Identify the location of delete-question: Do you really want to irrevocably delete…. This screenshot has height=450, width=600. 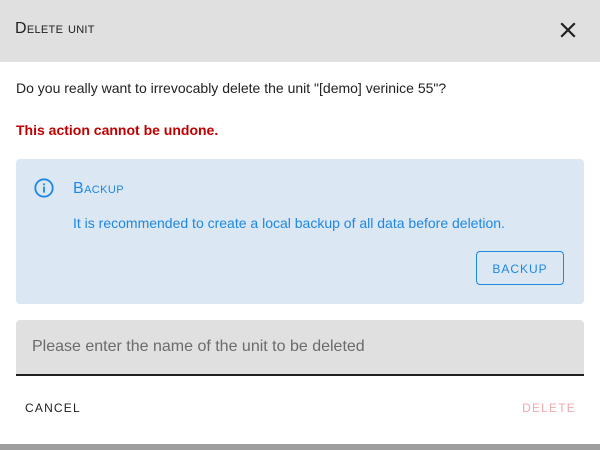
(231, 88).